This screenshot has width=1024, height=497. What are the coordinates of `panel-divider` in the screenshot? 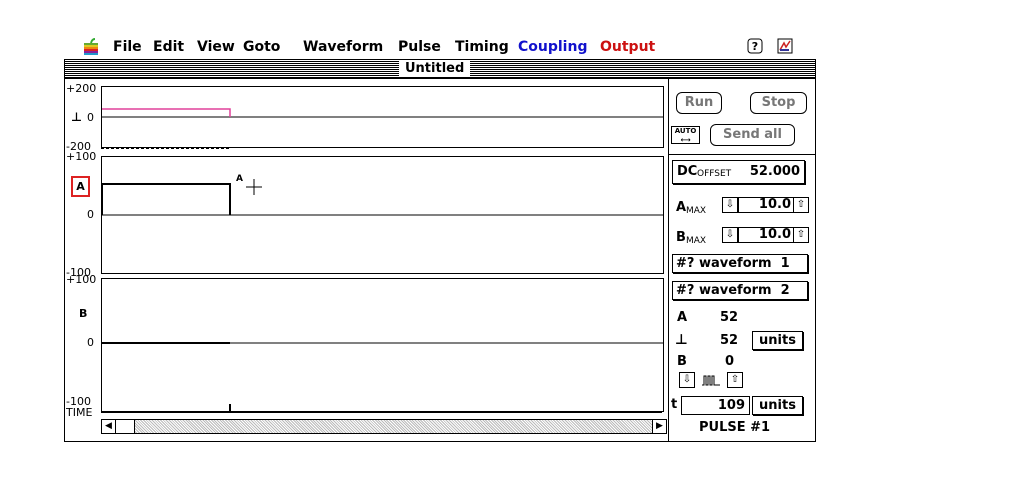 It's located at (668, 259).